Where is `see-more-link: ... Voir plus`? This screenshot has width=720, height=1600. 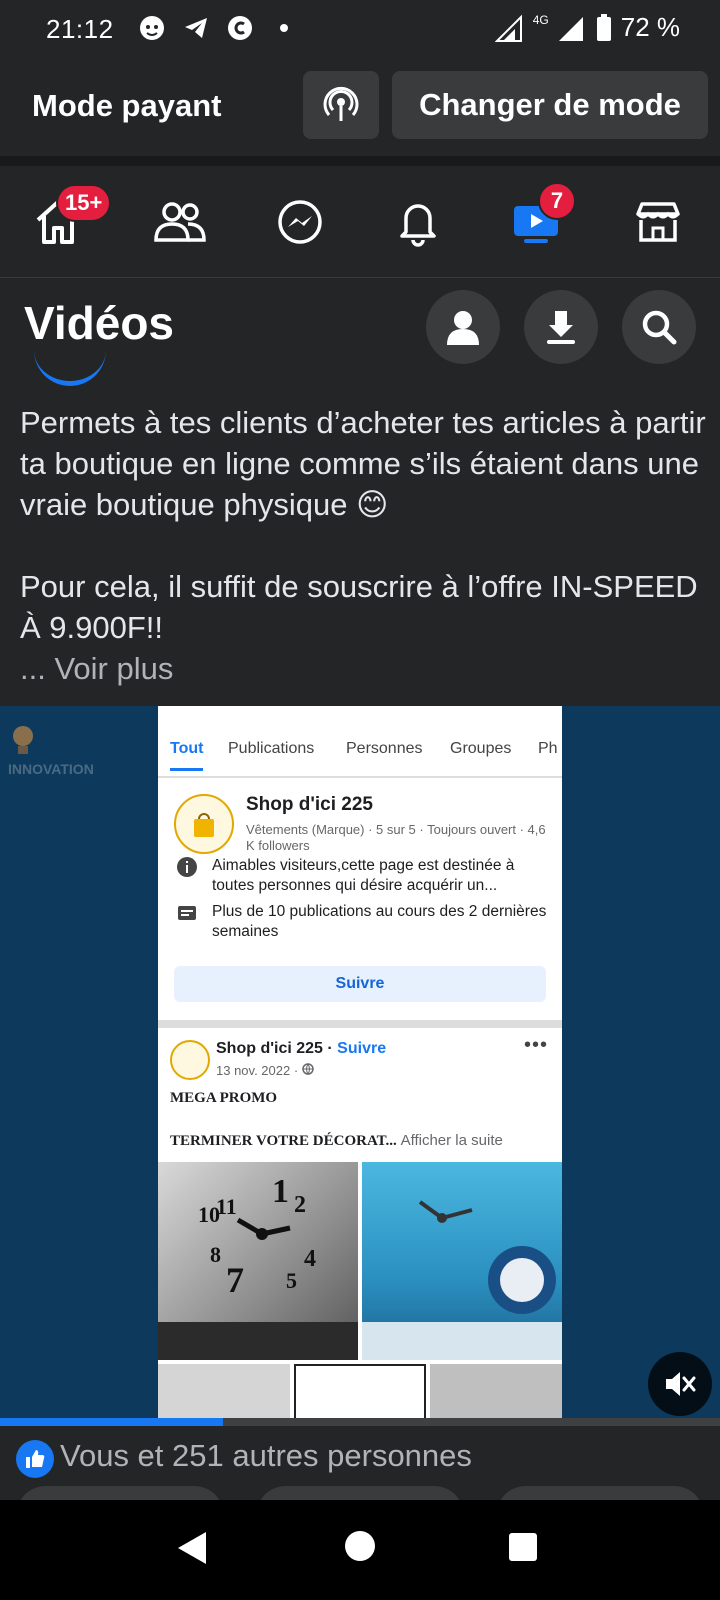 see-more-link: ... Voir plus is located at coordinates (365, 668).